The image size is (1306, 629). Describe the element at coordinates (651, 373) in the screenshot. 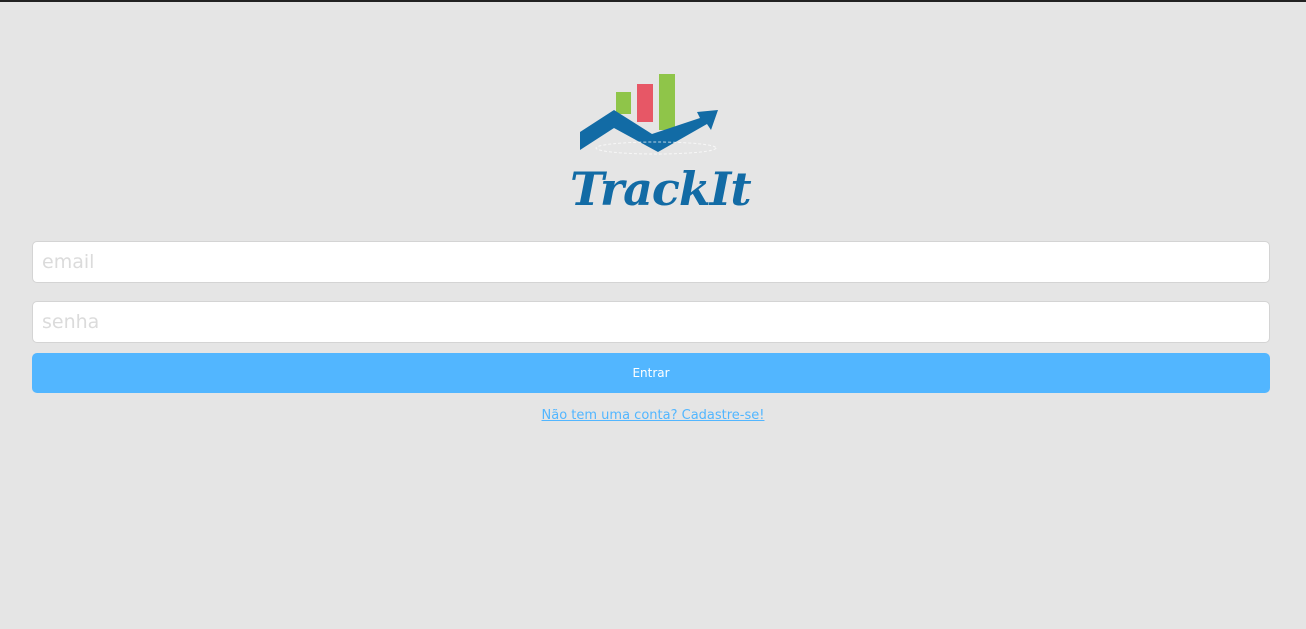

I see `login-button: Entrar` at that location.